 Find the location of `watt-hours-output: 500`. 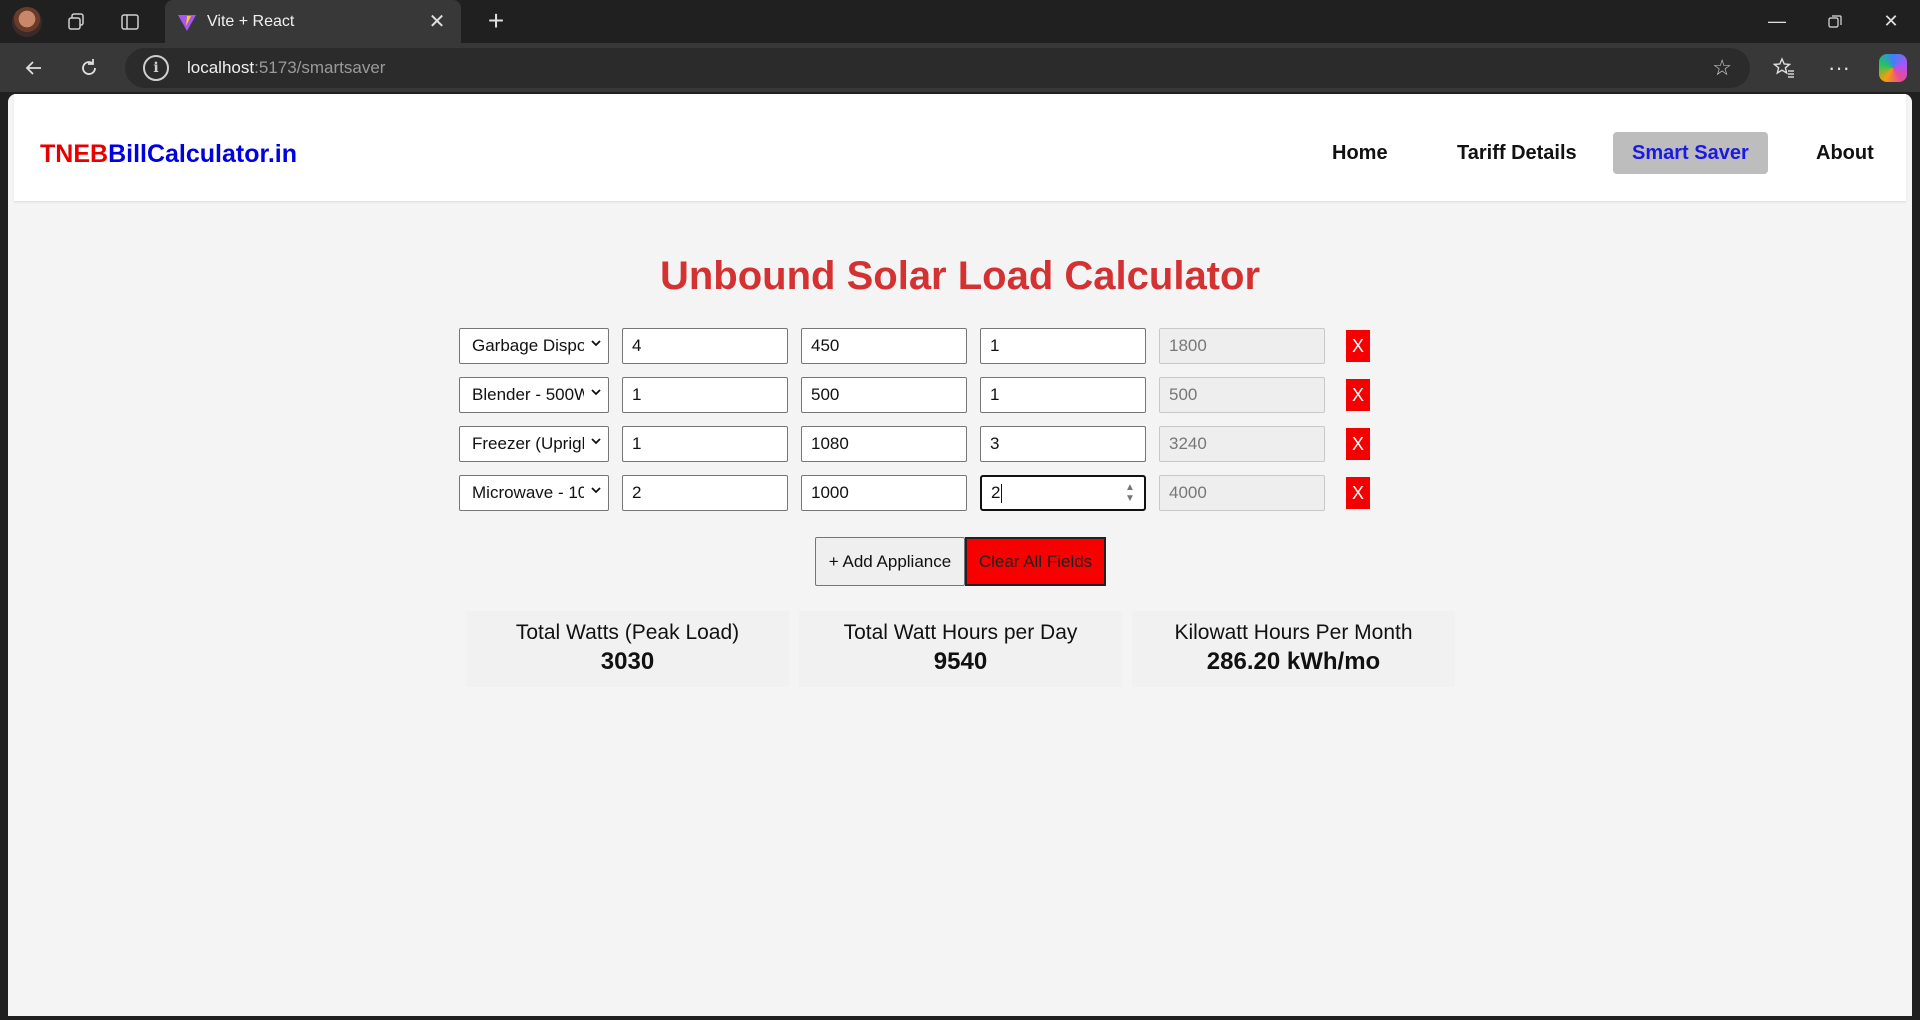

watt-hours-output: 500 is located at coordinates (1242, 395).